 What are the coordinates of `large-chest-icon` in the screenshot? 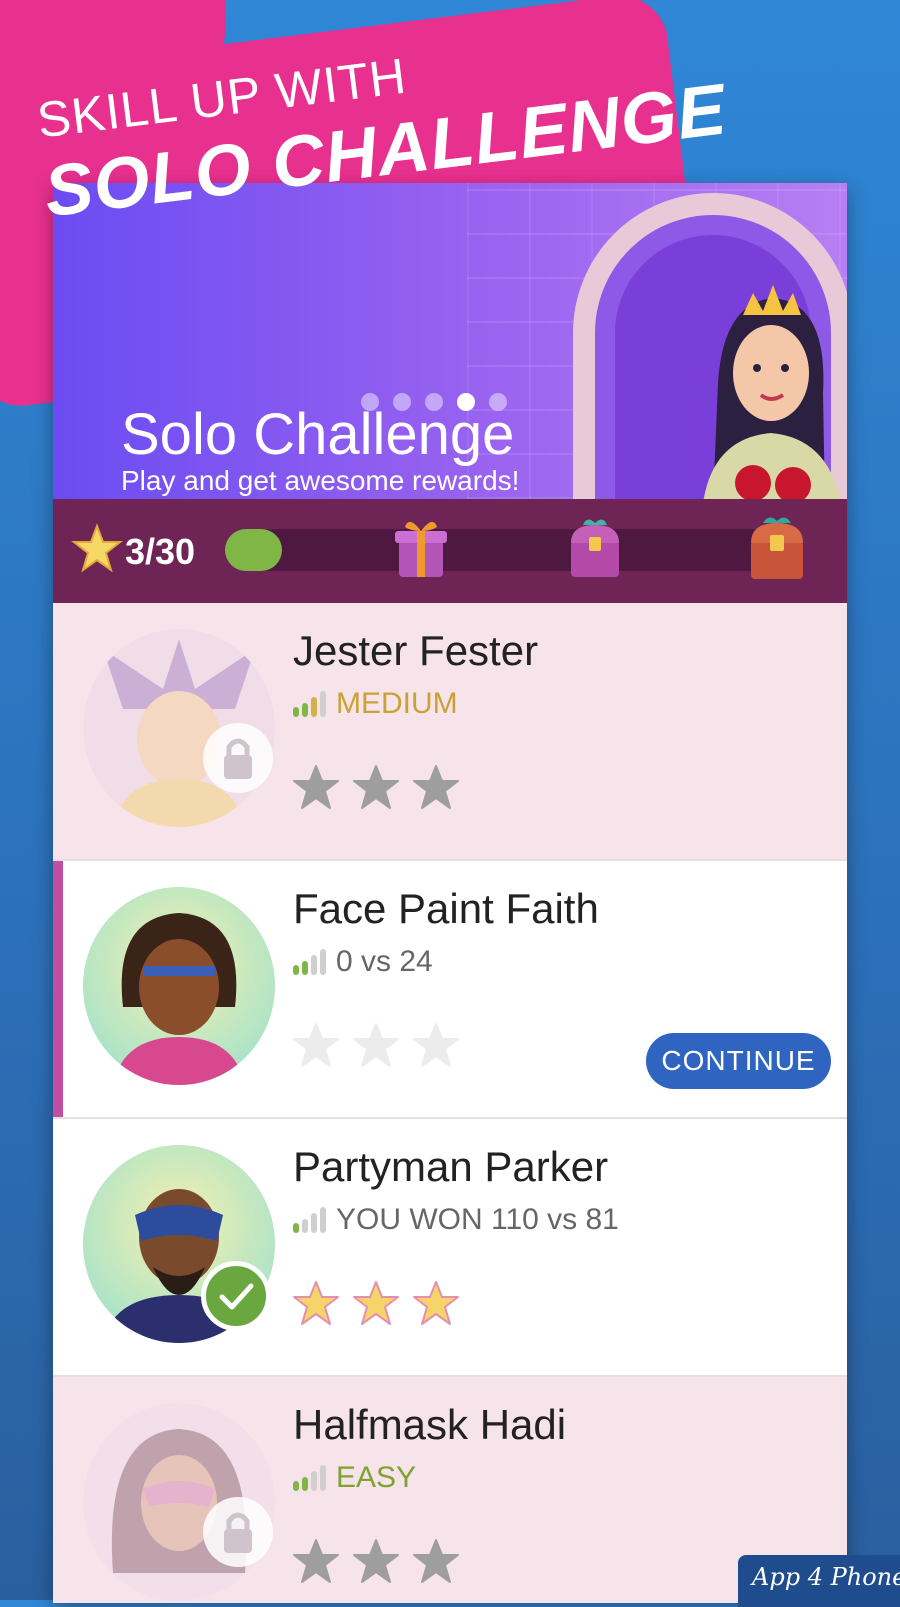 It's located at (777, 548).